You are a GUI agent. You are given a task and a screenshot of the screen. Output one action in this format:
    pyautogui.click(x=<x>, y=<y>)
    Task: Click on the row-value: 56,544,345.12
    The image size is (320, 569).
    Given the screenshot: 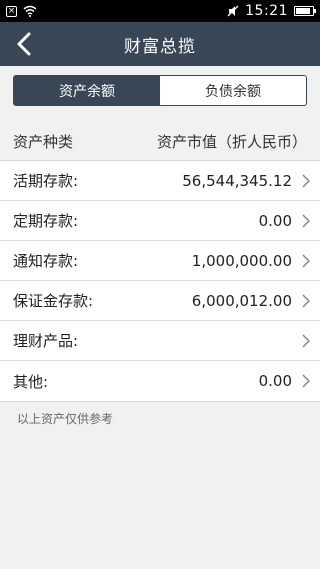 What is the action you would take?
    pyautogui.click(x=237, y=180)
    